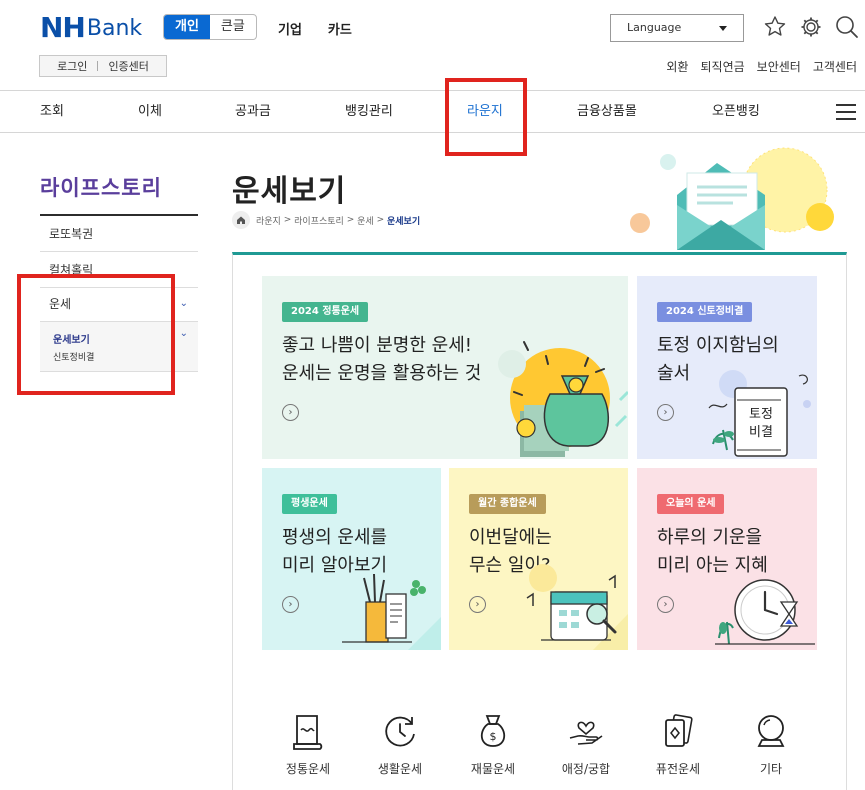 Image resolution: width=865 pixels, height=790 pixels. I want to click on category-etc: 기타, so click(771, 744).